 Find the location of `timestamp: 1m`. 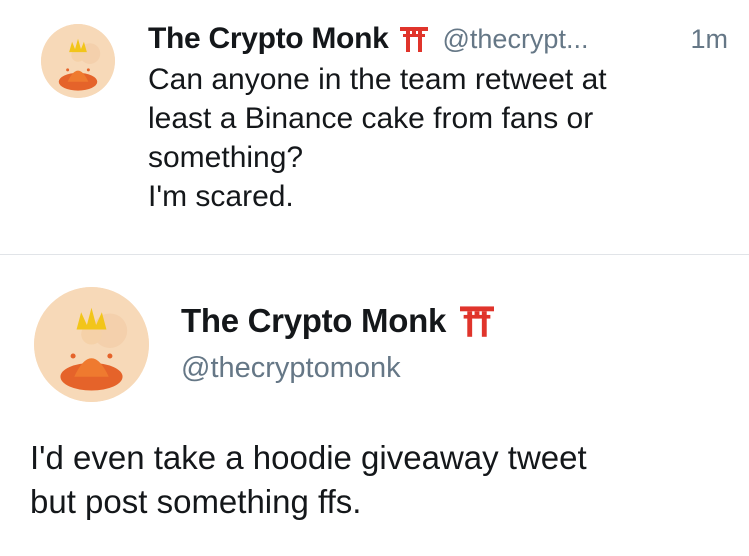

timestamp: 1m is located at coordinates (709, 39).